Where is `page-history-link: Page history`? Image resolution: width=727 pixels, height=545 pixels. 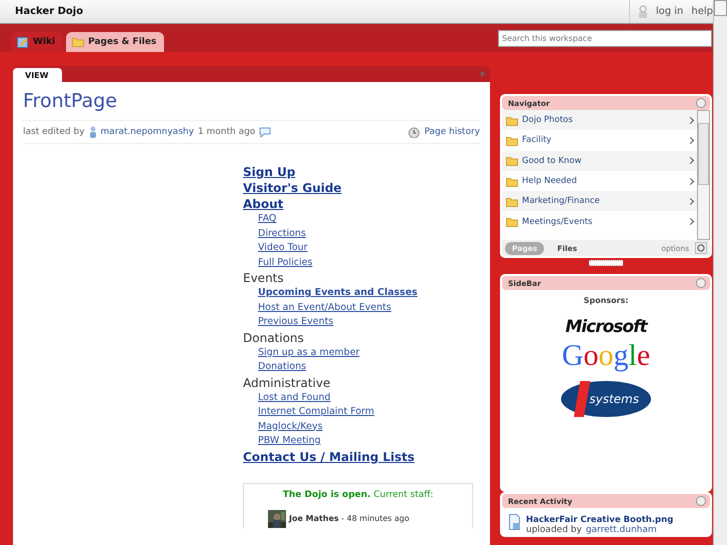
page-history-link: Page history is located at coordinates (452, 132).